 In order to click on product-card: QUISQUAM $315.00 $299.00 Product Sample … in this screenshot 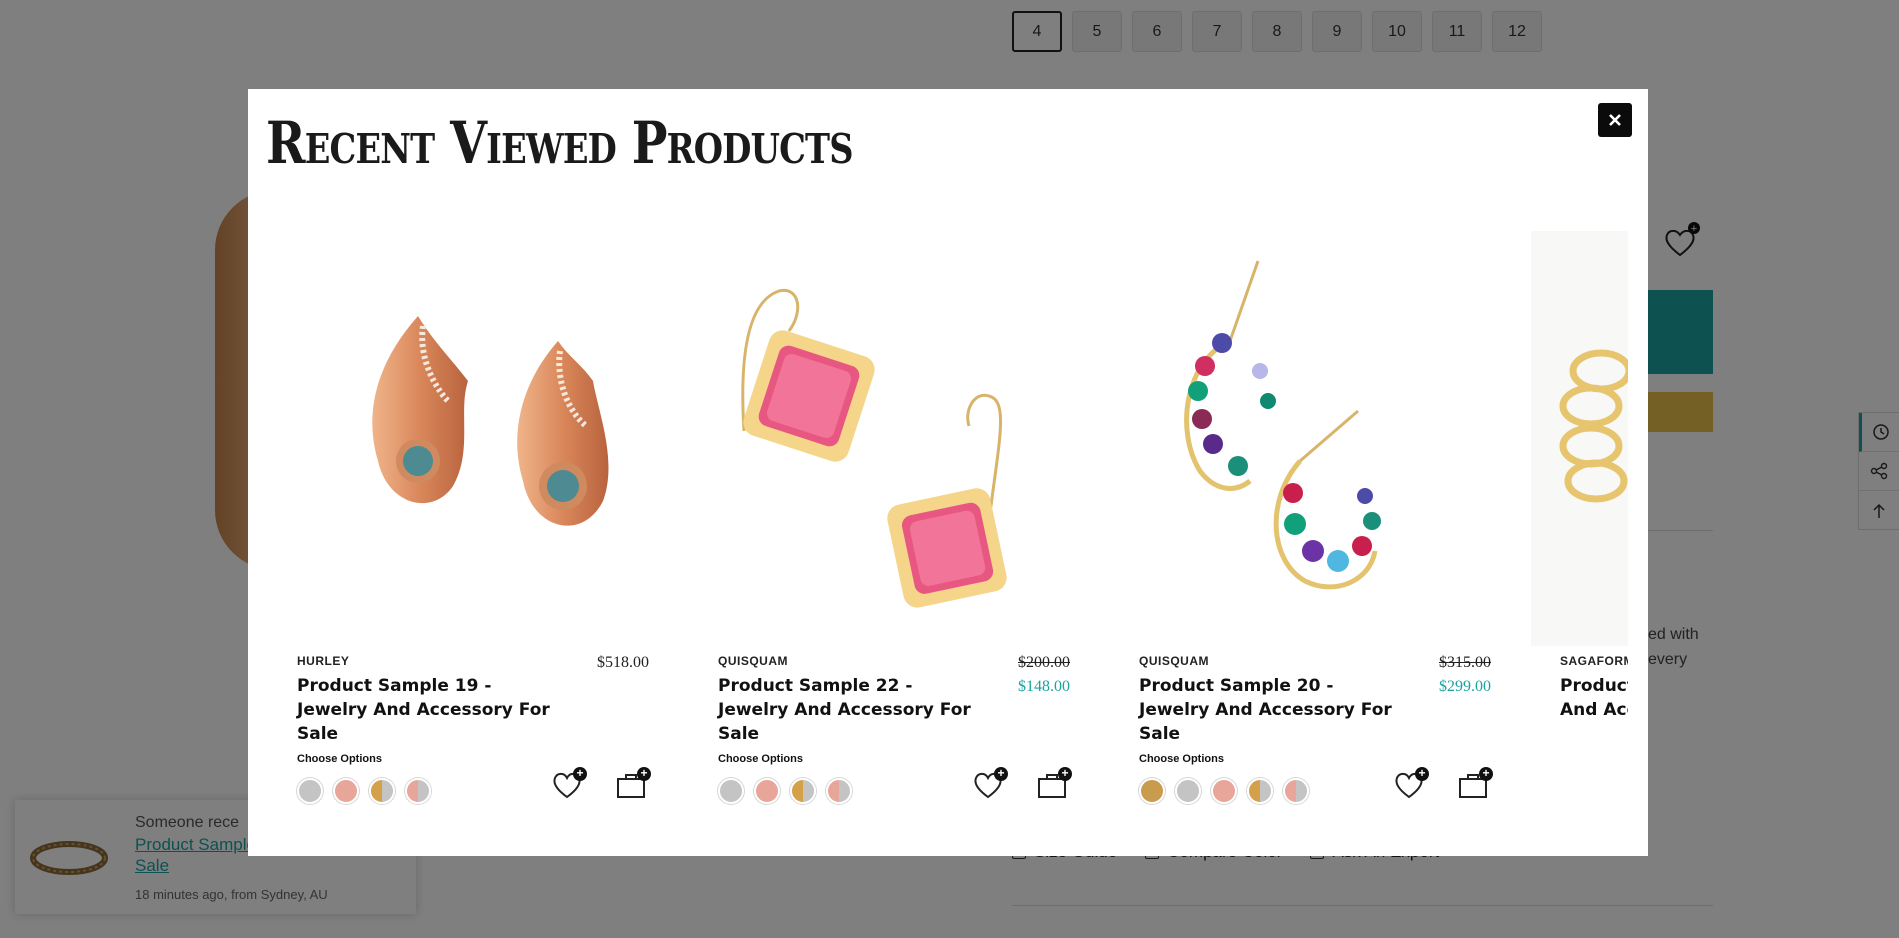, I will do `click(1309, 541)`.